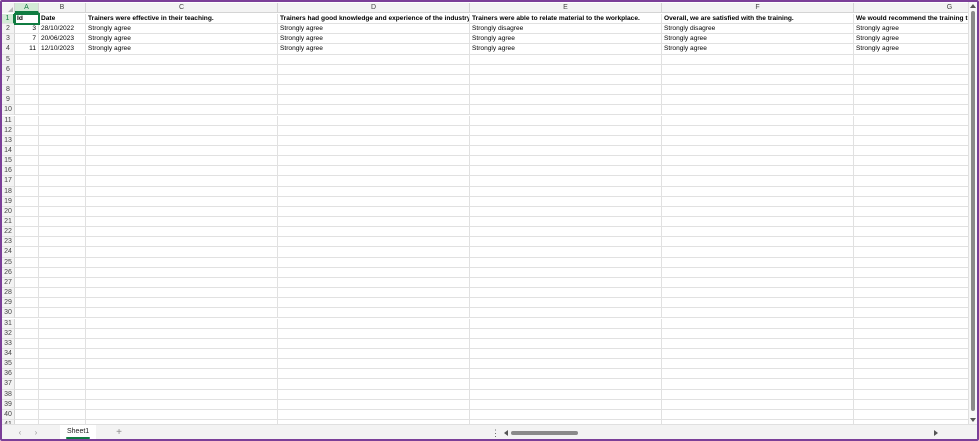 This screenshot has width=979, height=441. Describe the element at coordinates (8, 343) in the screenshot. I see `row-header-33: 33` at that location.